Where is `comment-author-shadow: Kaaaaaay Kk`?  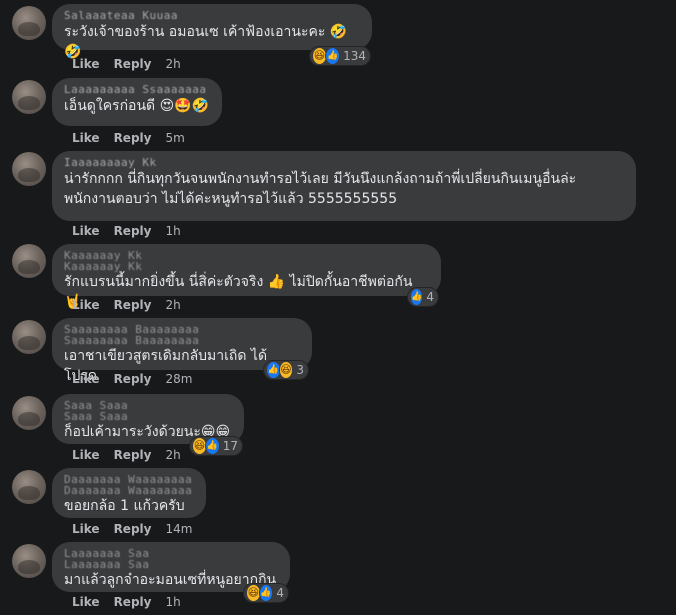
comment-author-shadow: Kaaaaaay Kk is located at coordinates (103, 266).